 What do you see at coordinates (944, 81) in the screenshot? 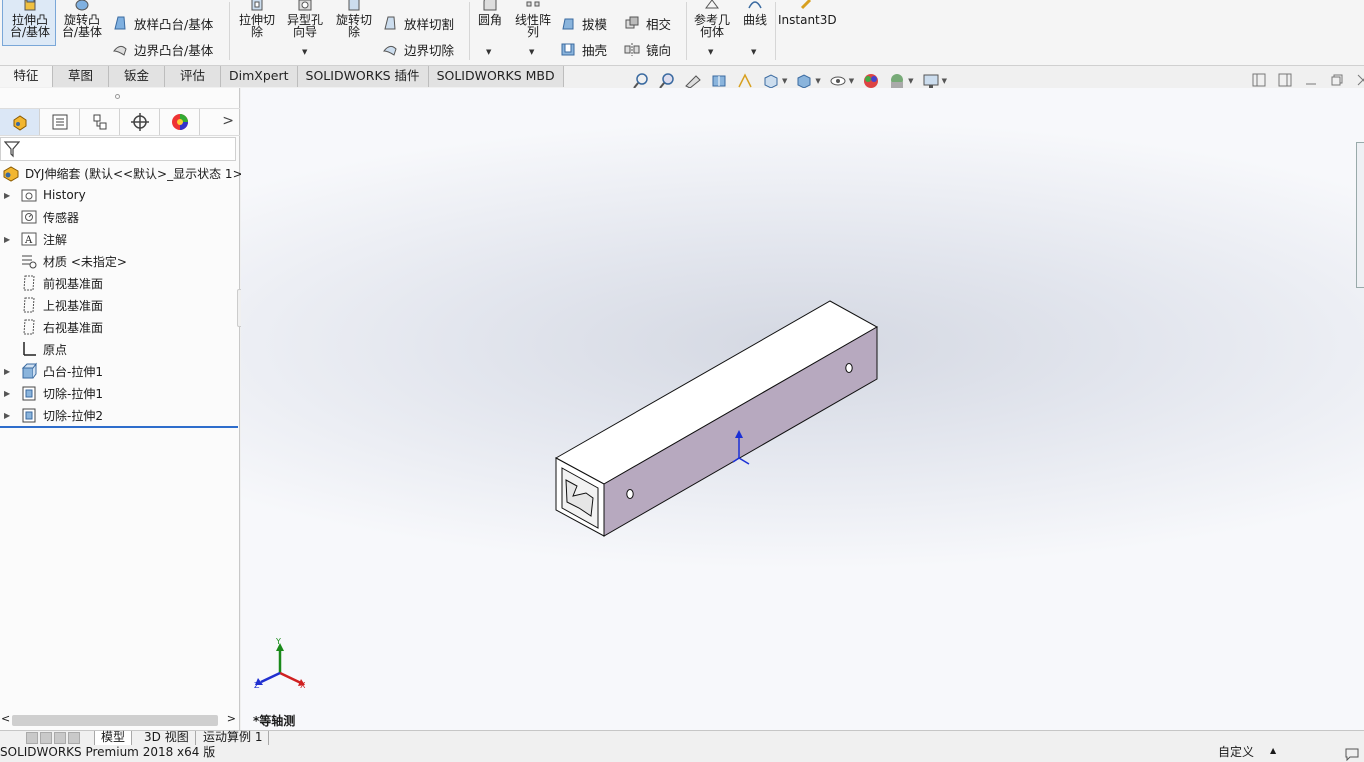
I see `view-settings-dropdown-icon: ▼` at bounding box center [944, 81].